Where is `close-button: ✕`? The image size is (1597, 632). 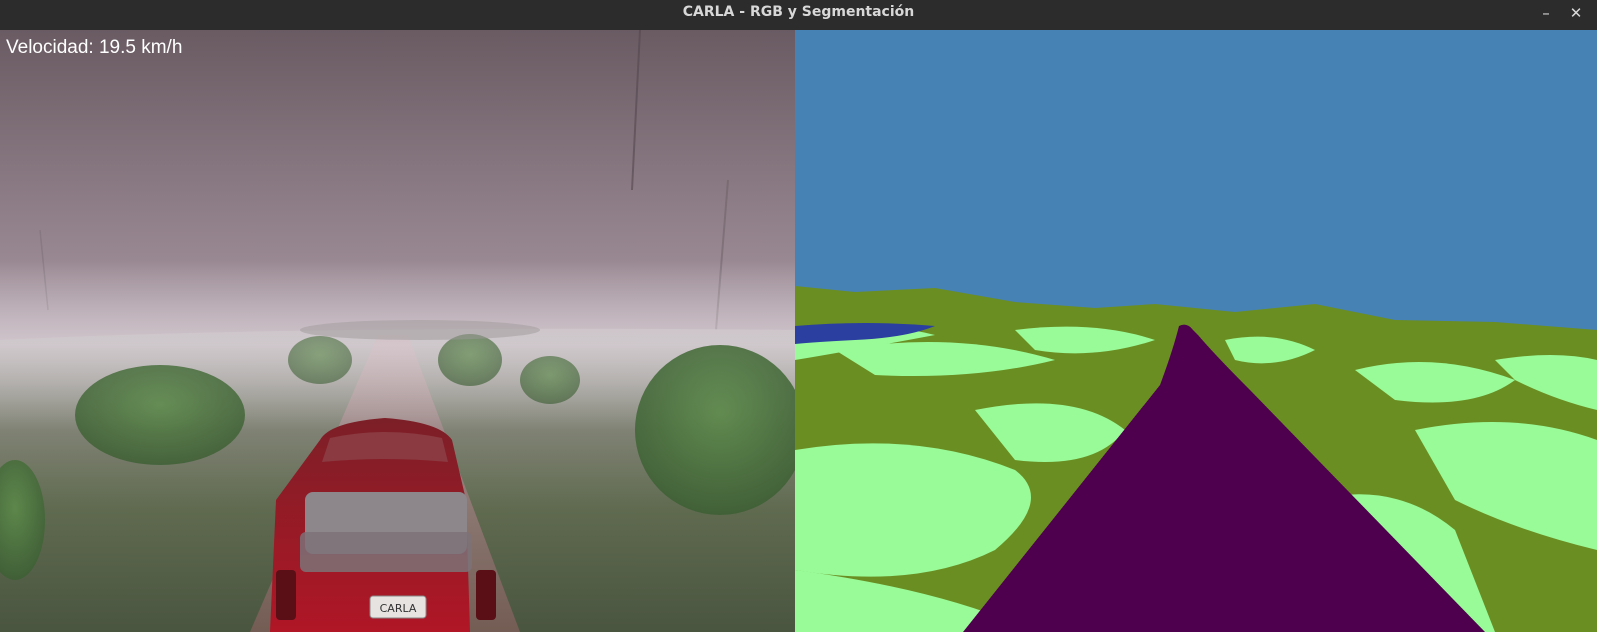
close-button: ✕ is located at coordinates (1576, 13).